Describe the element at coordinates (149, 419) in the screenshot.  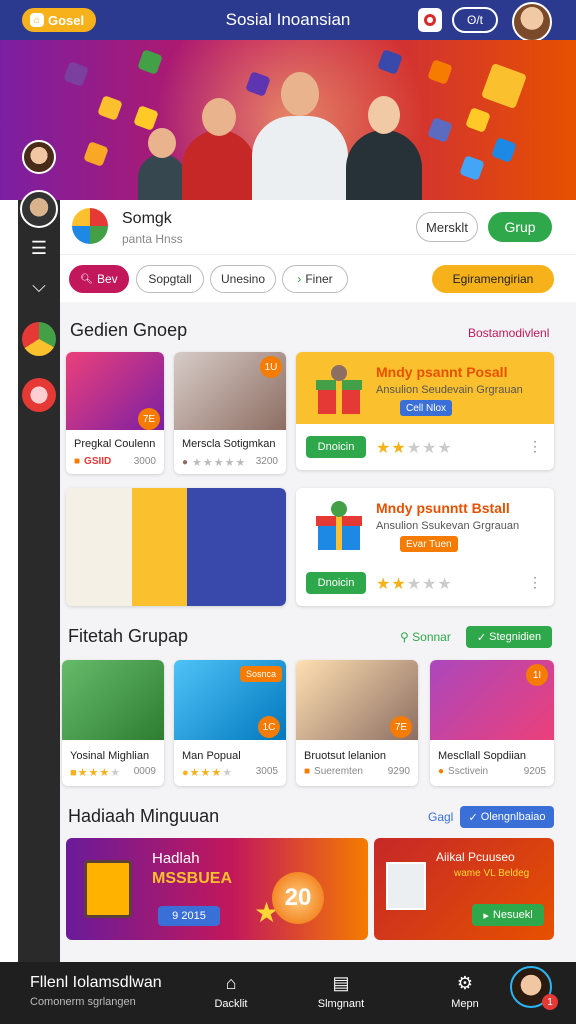
I see `card-badge: 7E` at that location.